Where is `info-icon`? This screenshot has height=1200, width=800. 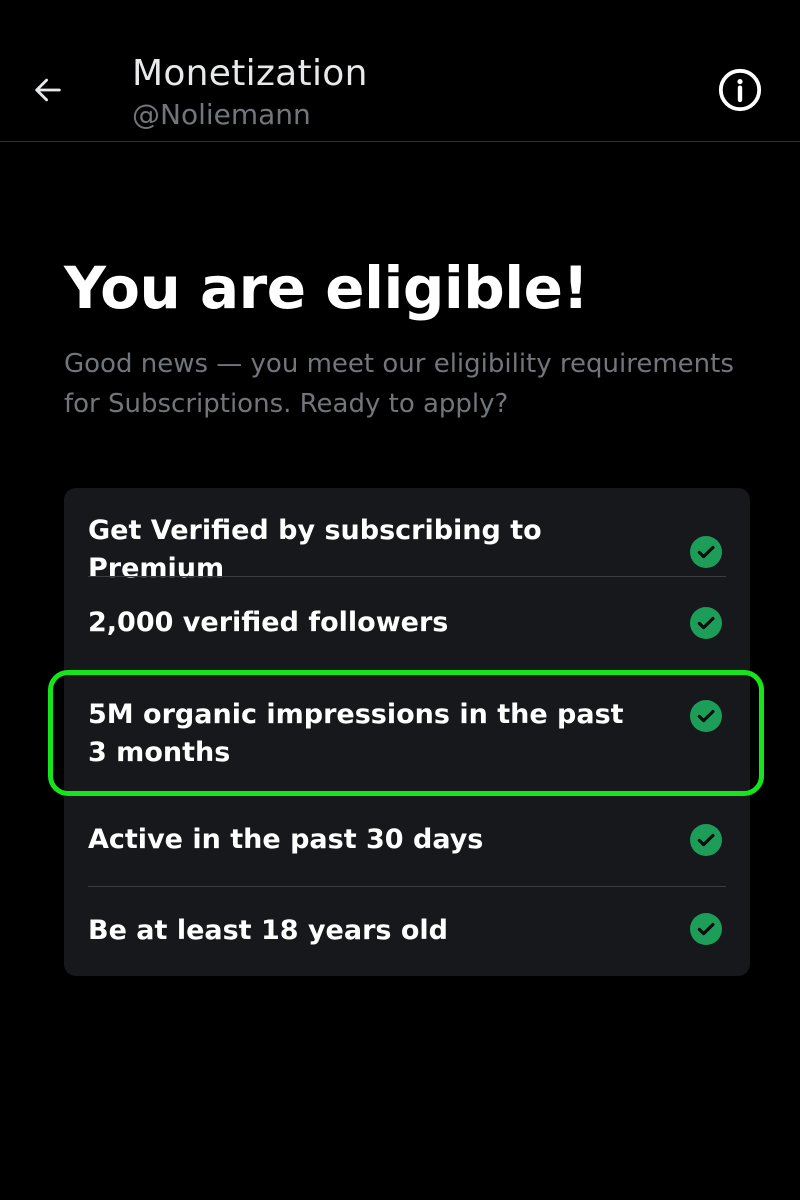
info-icon is located at coordinates (740, 90).